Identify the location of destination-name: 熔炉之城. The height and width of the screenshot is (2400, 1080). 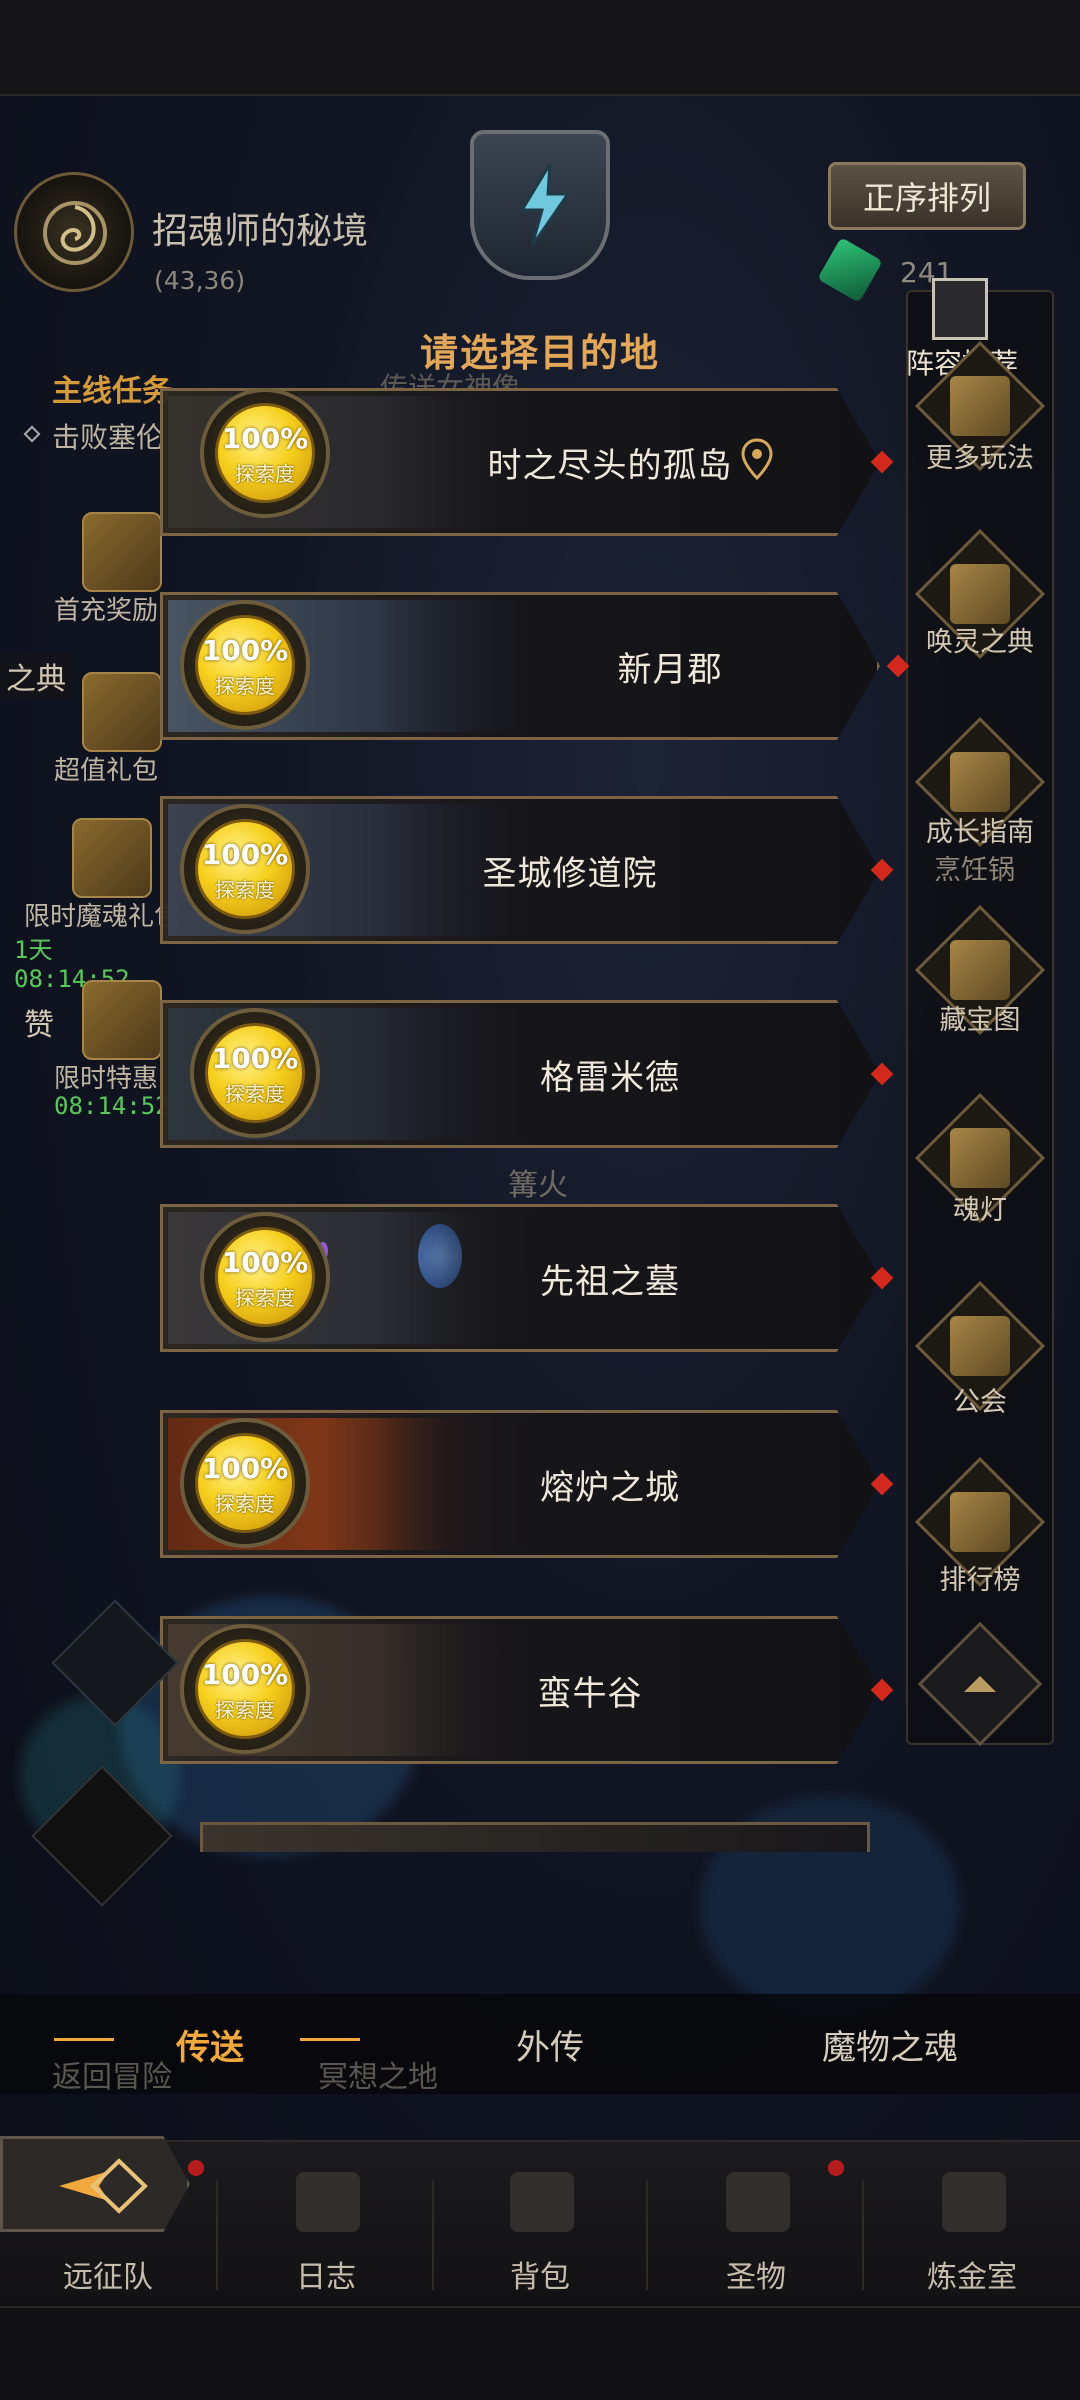
(610, 1487).